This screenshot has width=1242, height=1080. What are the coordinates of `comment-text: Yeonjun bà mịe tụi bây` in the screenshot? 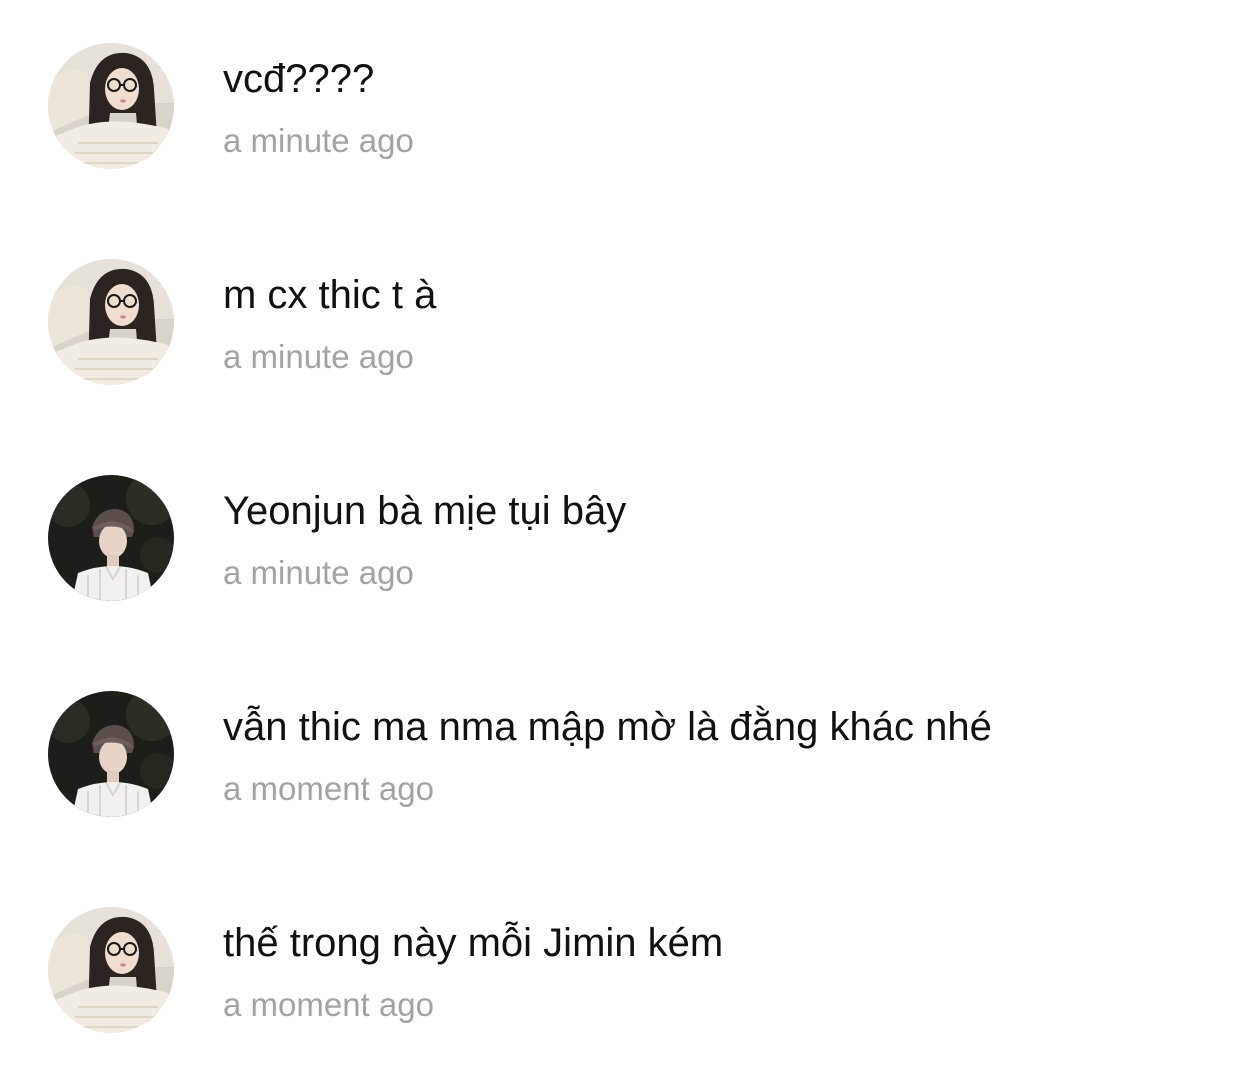 It's located at (425, 511).